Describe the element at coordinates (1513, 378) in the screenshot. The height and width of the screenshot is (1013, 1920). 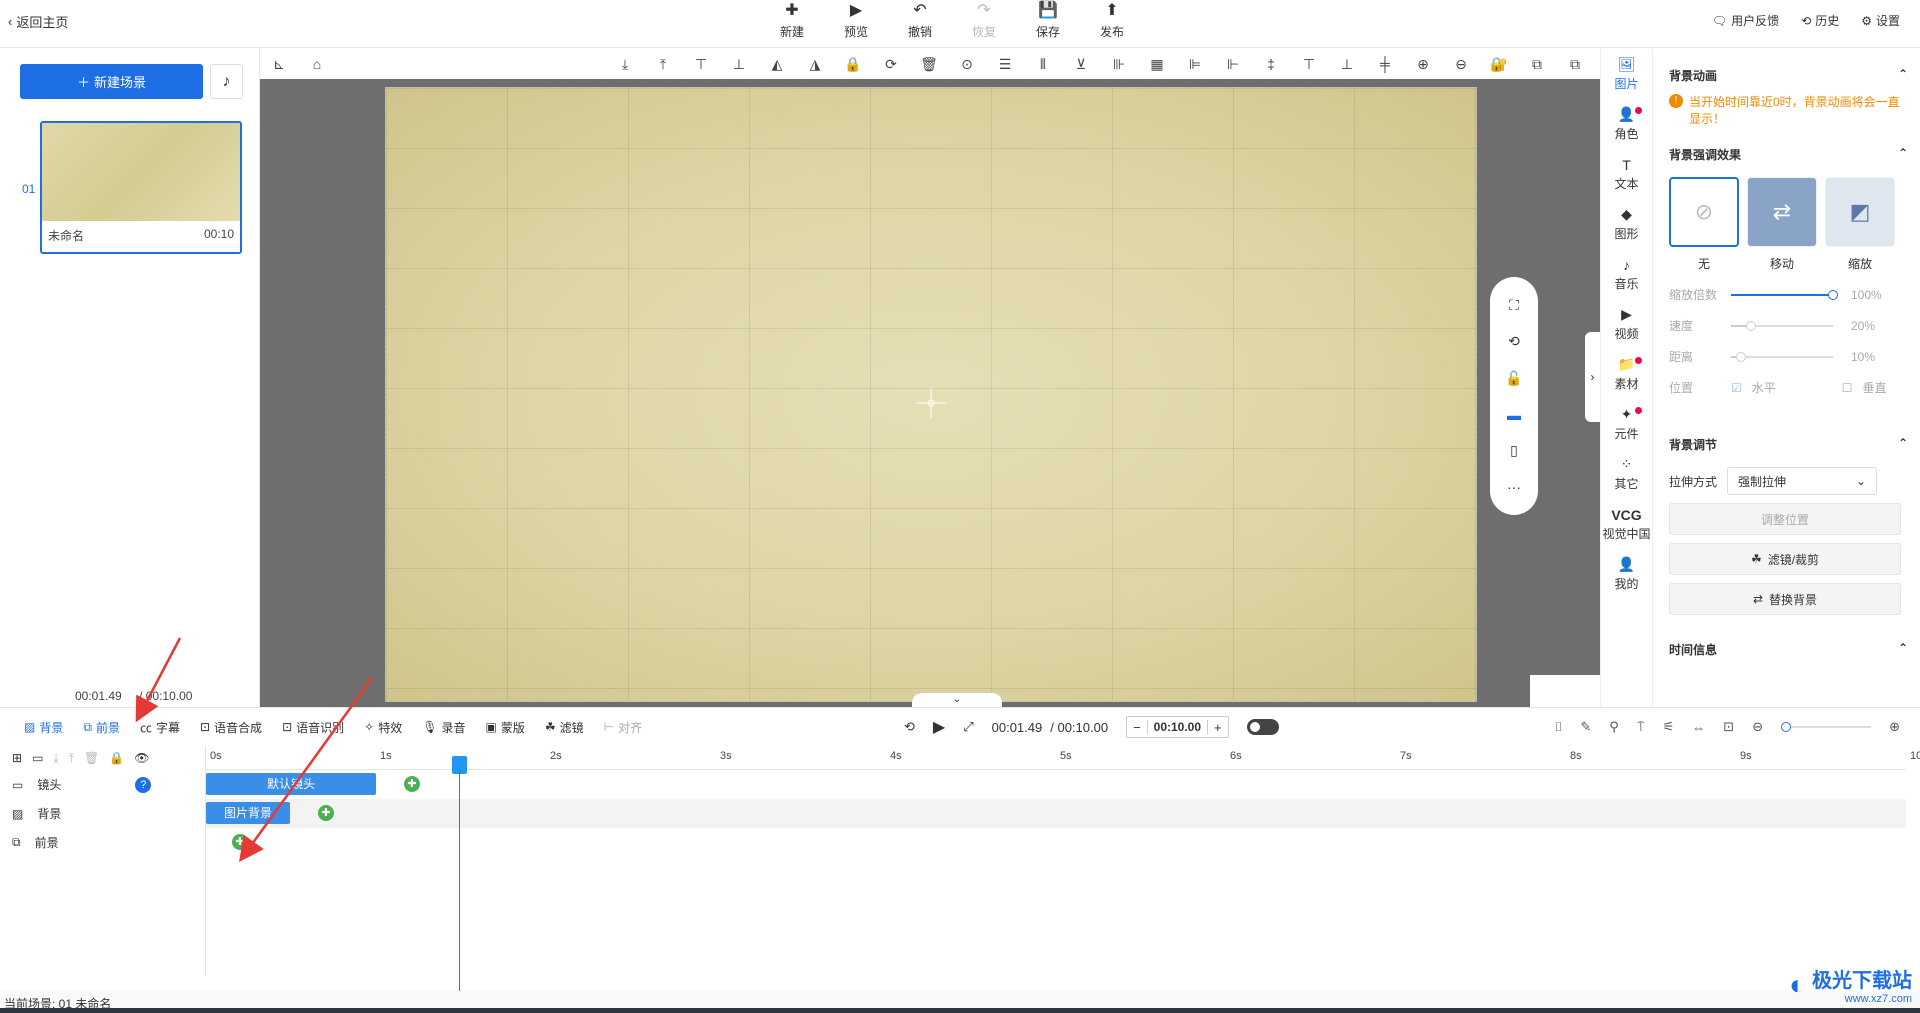
I see `unlock-icon: 🔓` at that location.